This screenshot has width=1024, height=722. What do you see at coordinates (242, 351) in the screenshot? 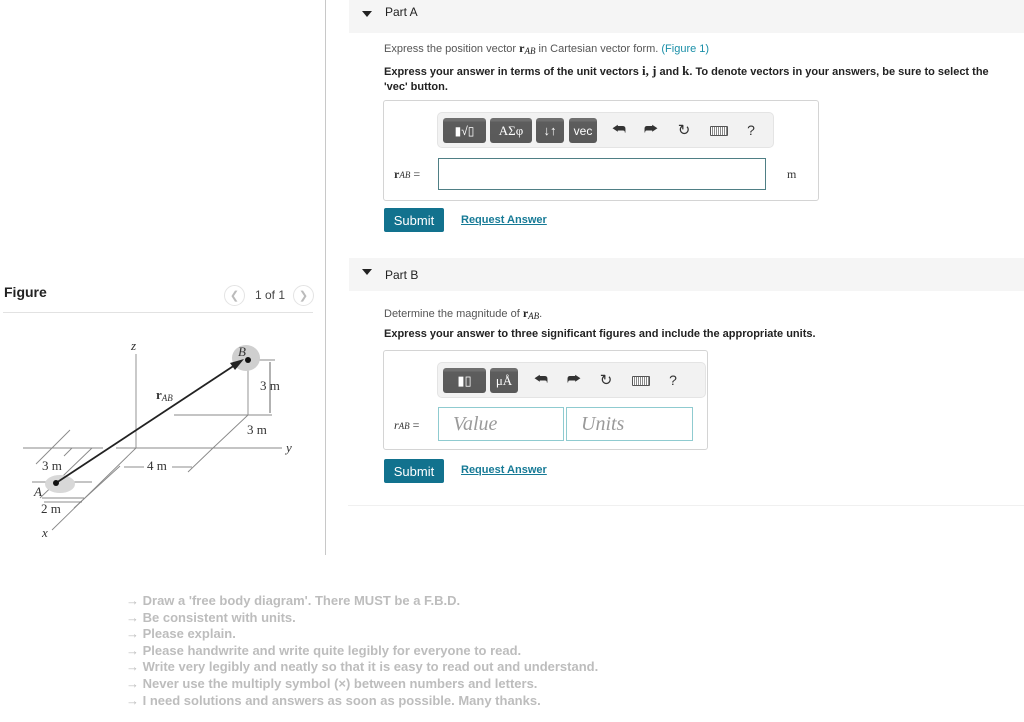
I see `point-b-label: B` at bounding box center [242, 351].